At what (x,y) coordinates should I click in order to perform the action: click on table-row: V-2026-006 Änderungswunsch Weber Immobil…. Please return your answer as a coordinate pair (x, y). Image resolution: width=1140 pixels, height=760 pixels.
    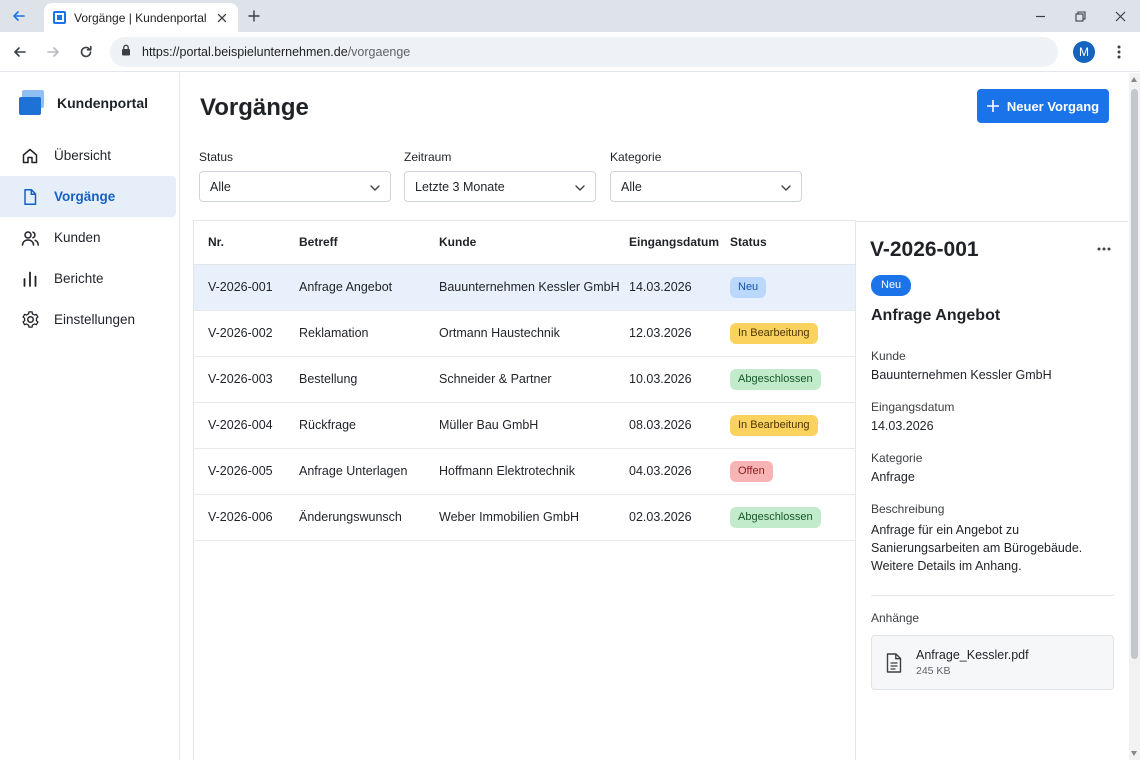
    Looking at the image, I should click on (525, 517).